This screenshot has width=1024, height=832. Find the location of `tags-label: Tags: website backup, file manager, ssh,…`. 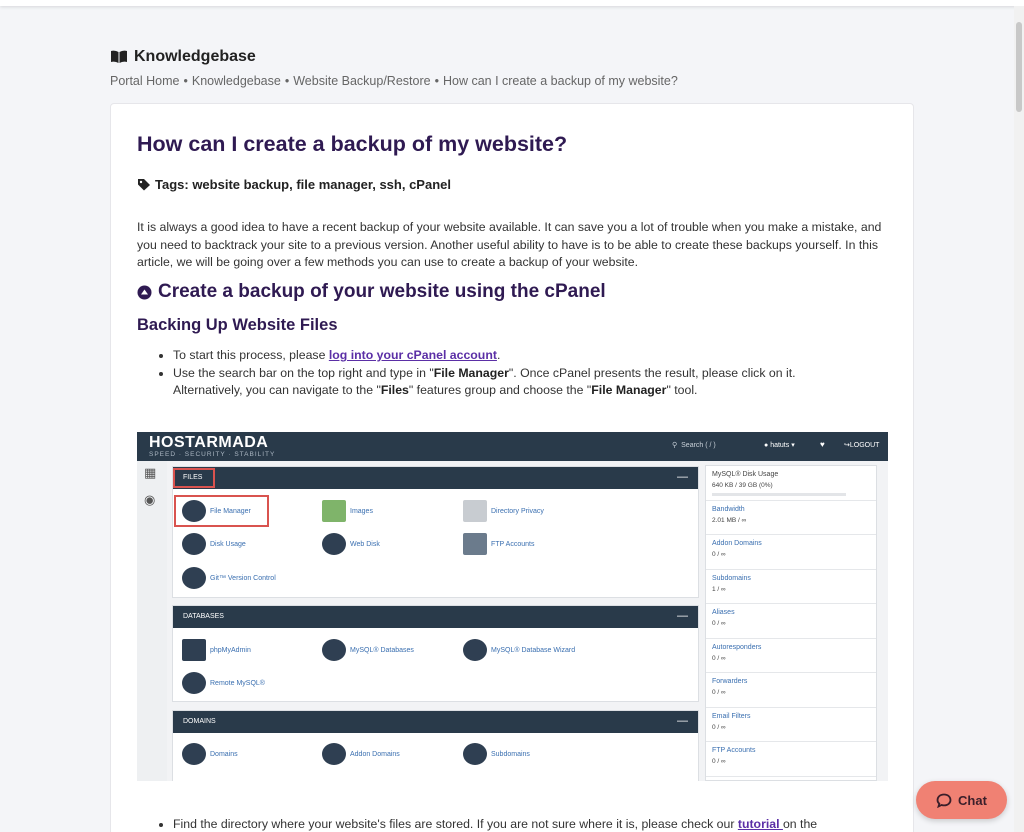

tags-label: Tags: website backup, file manager, ssh,… is located at coordinates (303, 184).